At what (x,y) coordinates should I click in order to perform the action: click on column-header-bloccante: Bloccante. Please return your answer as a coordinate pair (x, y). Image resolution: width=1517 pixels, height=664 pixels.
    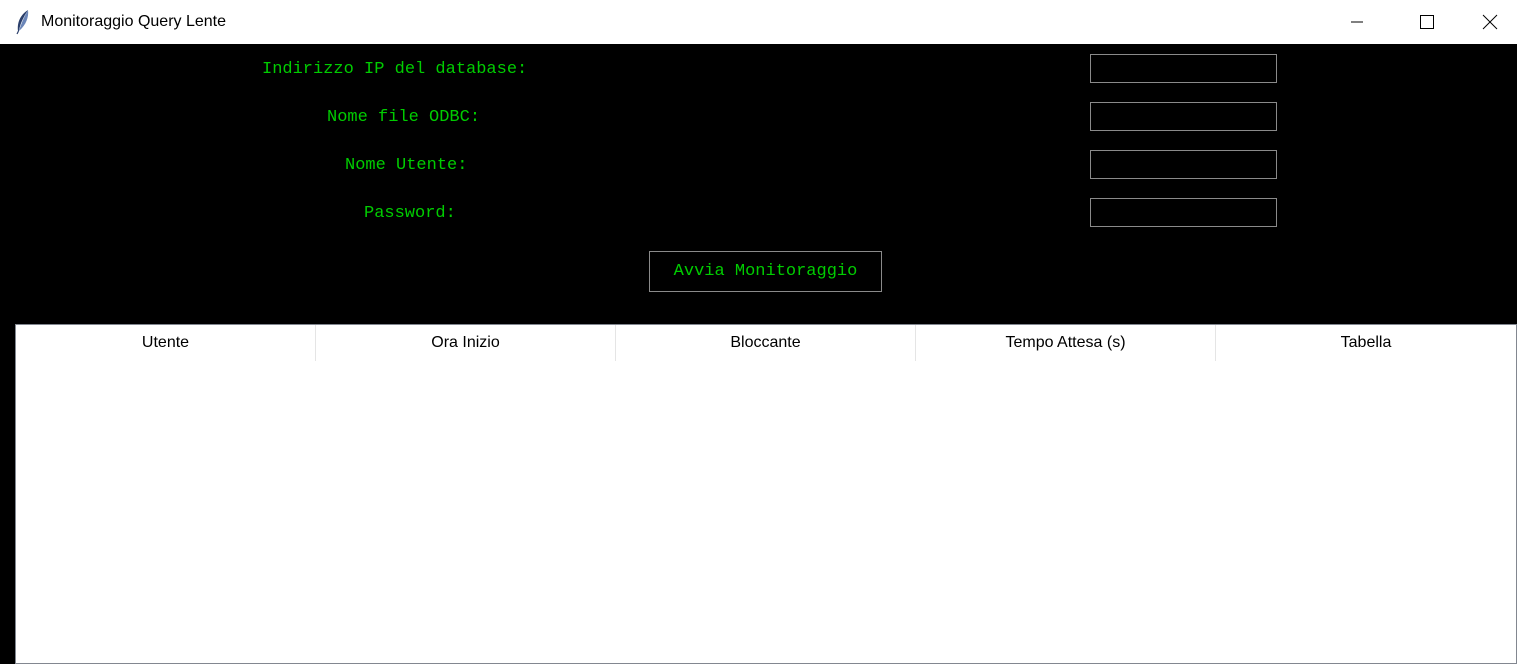
    Looking at the image, I should click on (766, 343).